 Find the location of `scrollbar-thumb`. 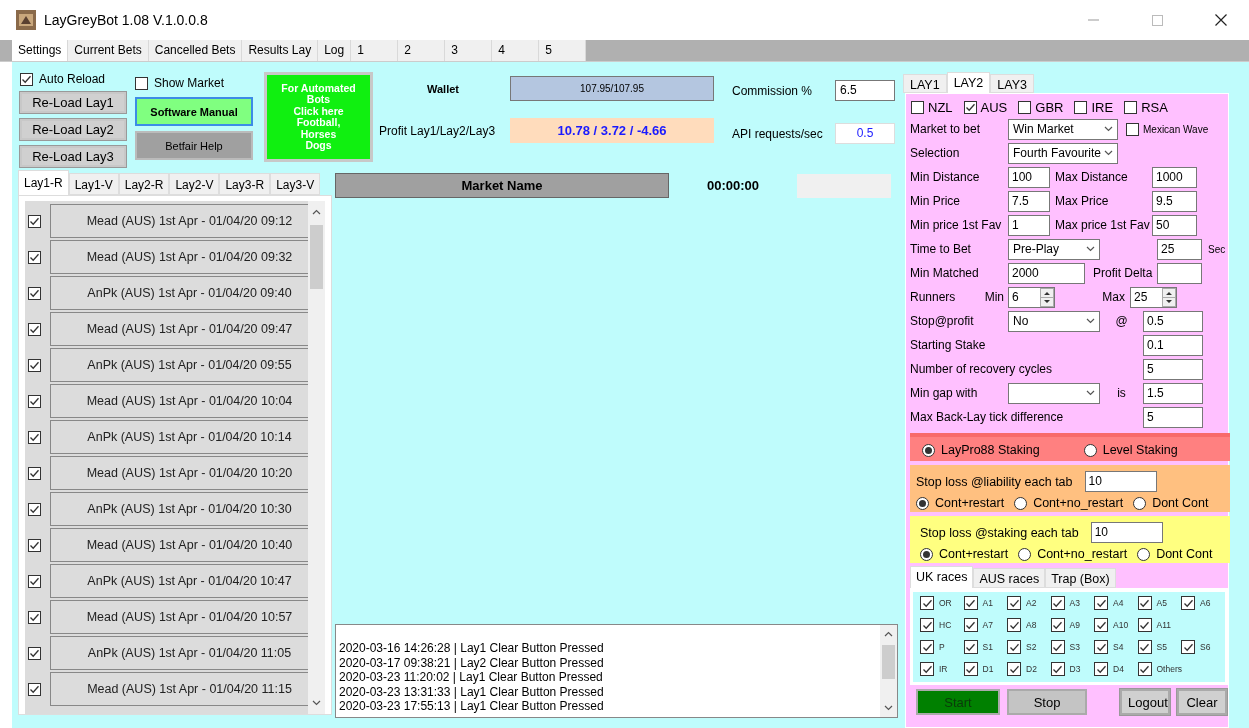

scrollbar-thumb is located at coordinates (888, 662).